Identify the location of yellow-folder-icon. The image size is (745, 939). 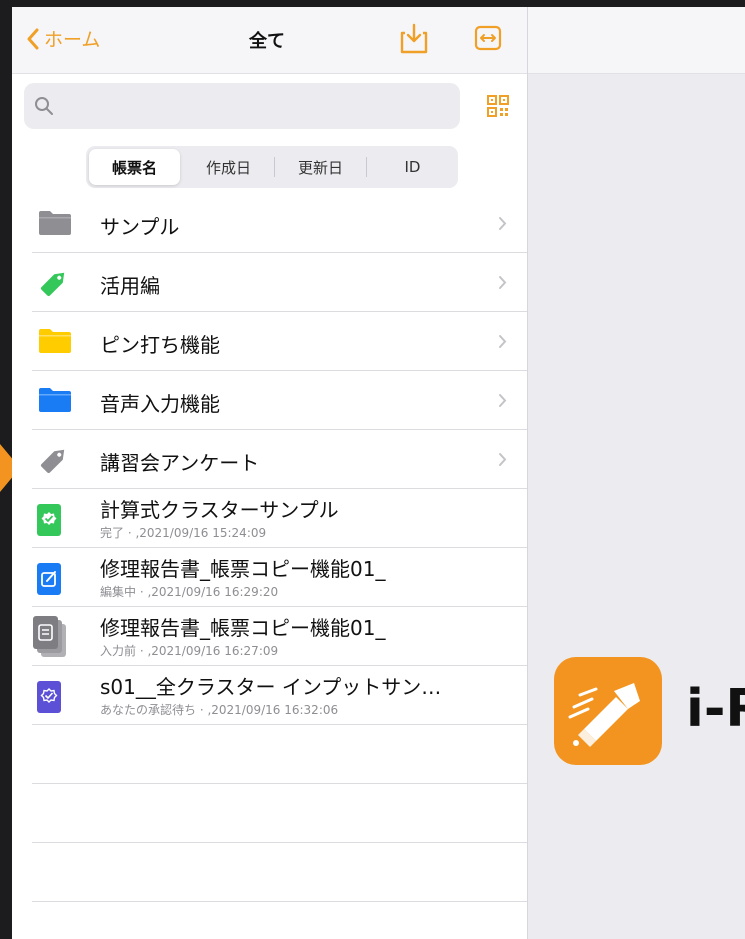
(55, 341).